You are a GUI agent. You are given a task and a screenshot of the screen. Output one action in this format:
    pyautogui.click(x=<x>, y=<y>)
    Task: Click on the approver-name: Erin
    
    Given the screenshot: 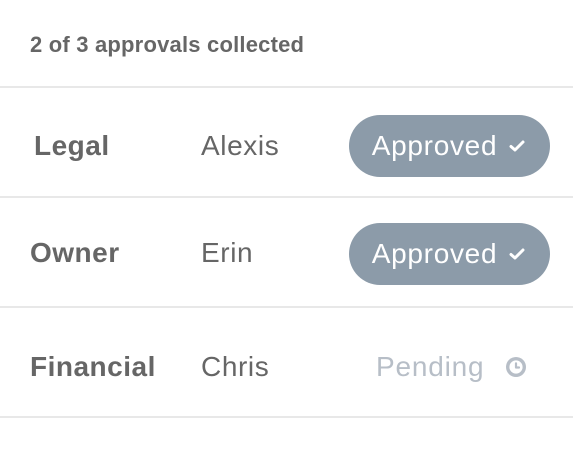 What is the action you would take?
    pyautogui.click(x=227, y=252)
    